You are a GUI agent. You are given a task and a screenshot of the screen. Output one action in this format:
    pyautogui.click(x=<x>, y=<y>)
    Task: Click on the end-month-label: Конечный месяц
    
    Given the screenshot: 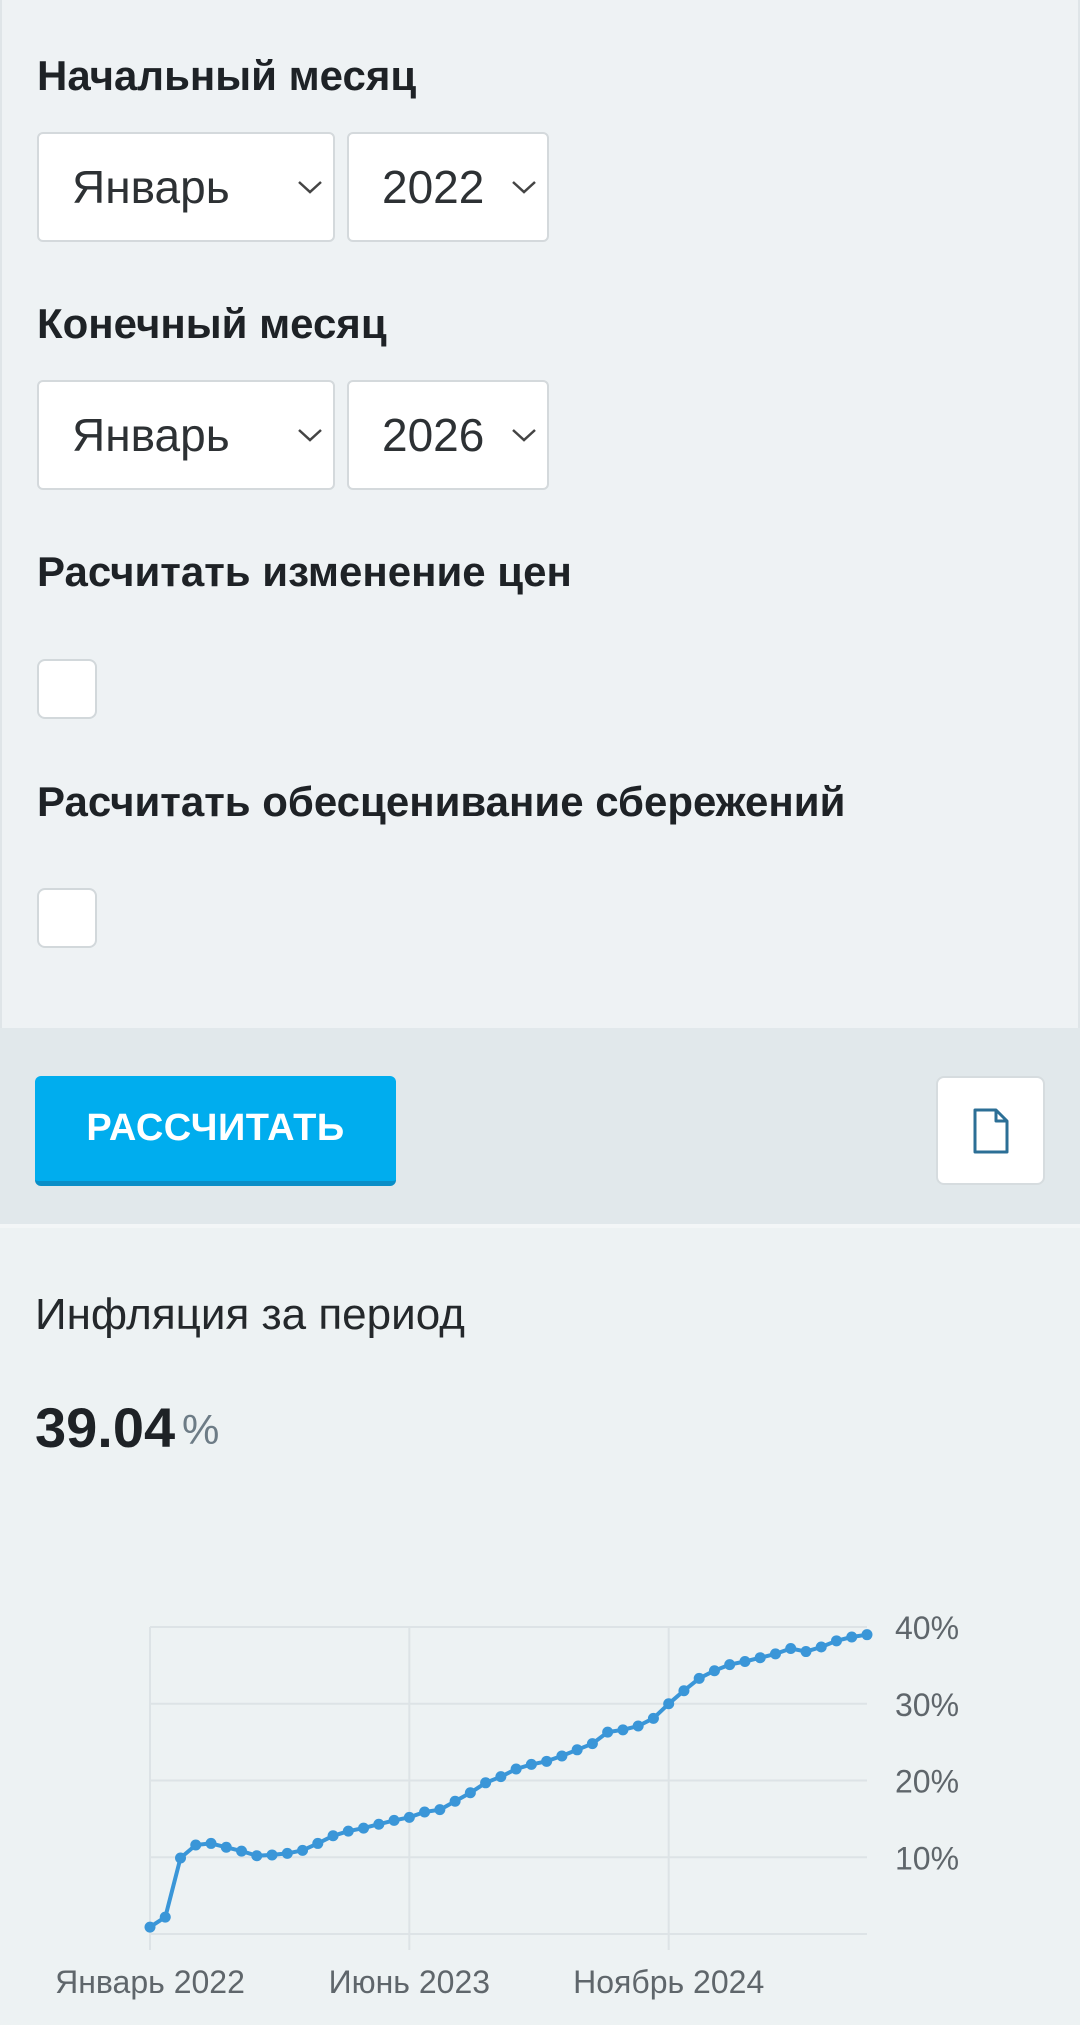 What is the action you would take?
    pyautogui.click(x=212, y=323)
    